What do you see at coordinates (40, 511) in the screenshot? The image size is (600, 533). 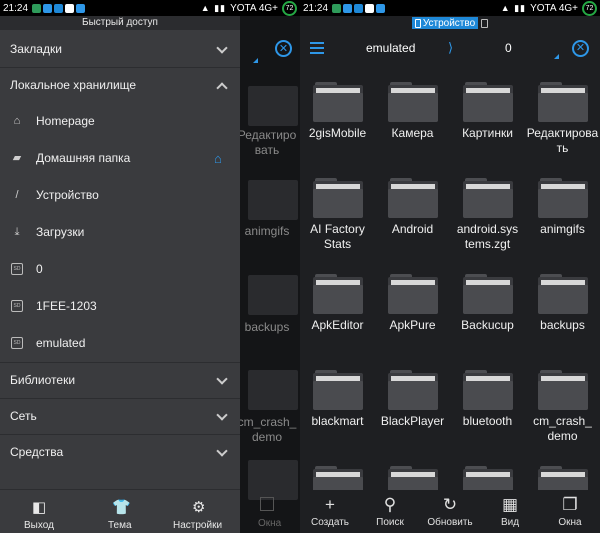 I see `exit-button: ◧ Выход` at bounding box center [40, 511].